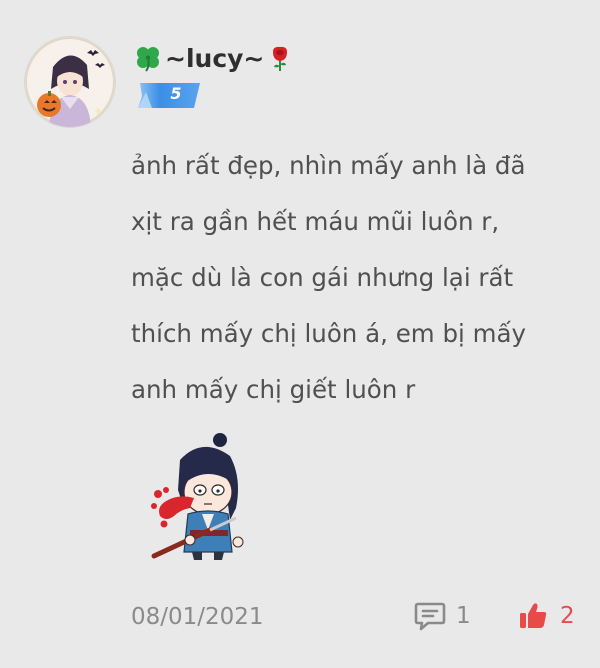 The width and height of the screenshot is (600, 668). I want to click on like-button: 2, so click(546, 616).